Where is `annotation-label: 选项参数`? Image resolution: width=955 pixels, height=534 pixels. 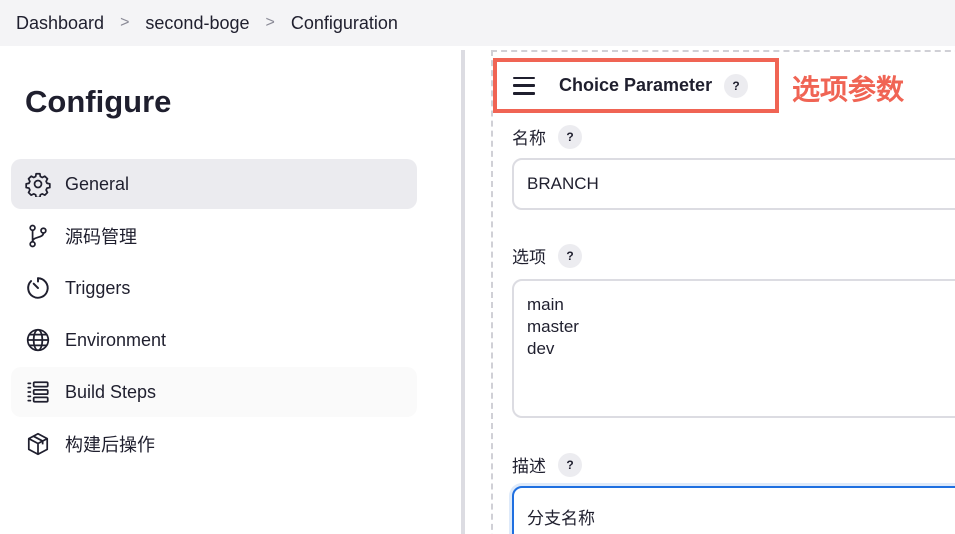
annotation-label: 选项参数 is located at coordinates (848, 89).